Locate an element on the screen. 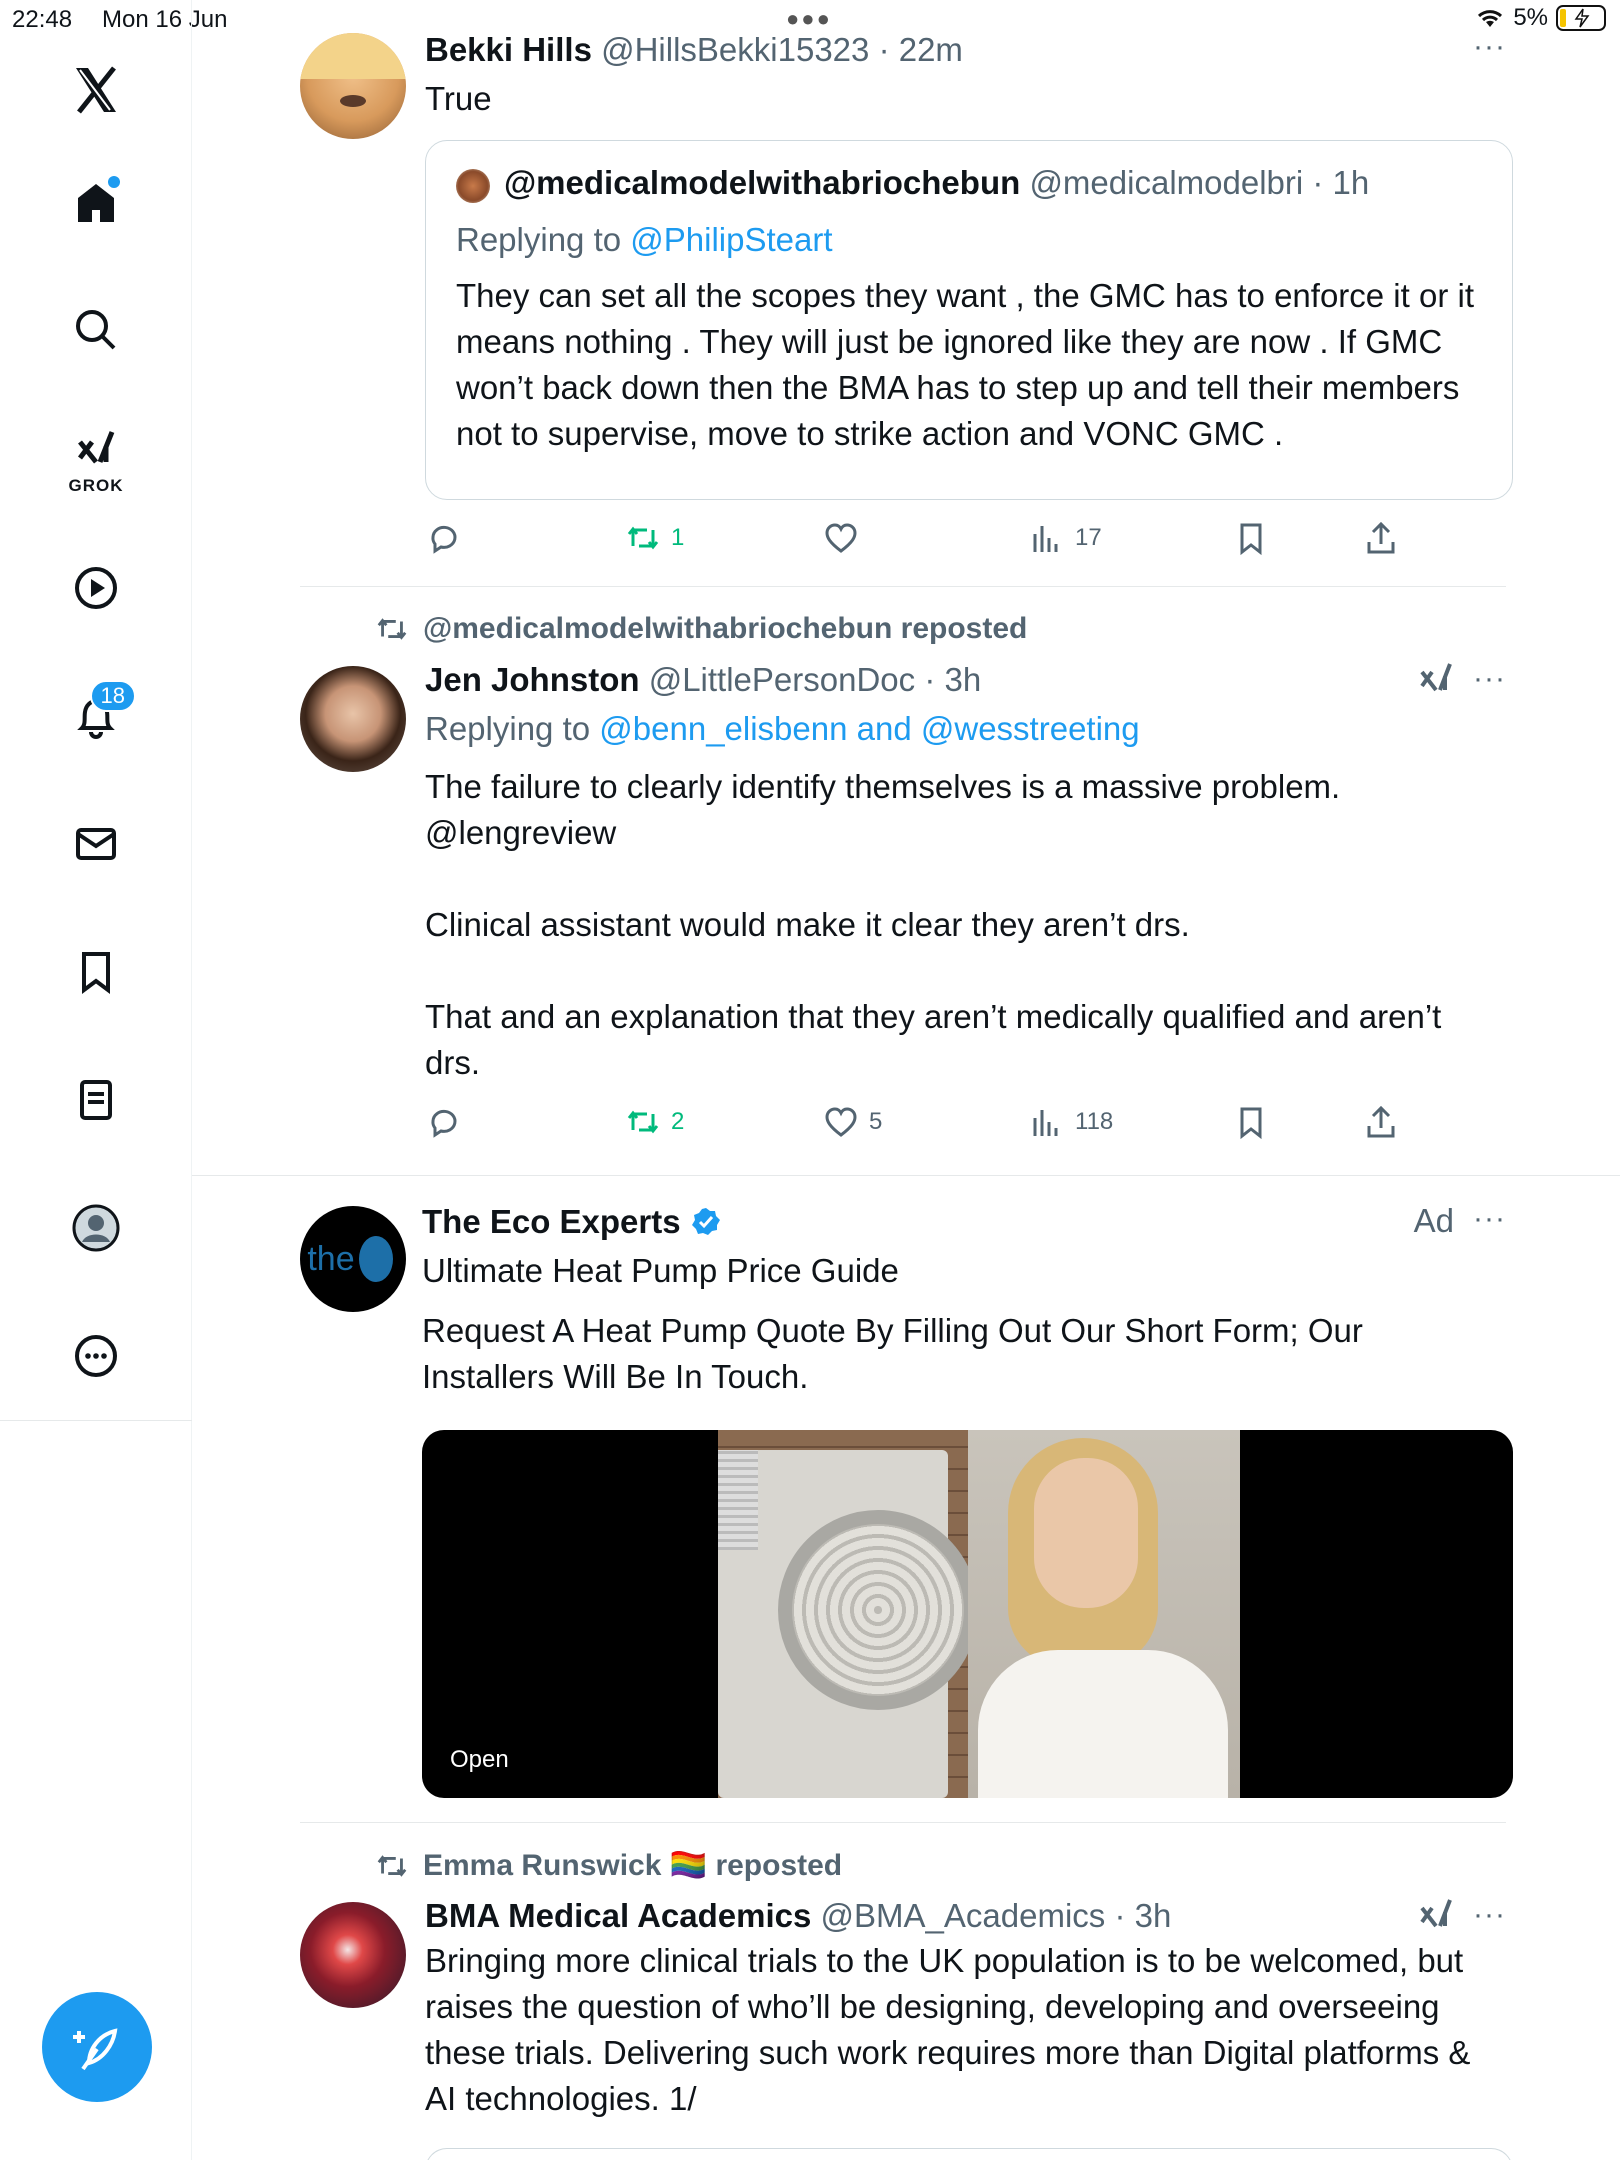  search-icon is located at coordinates (96, 330).